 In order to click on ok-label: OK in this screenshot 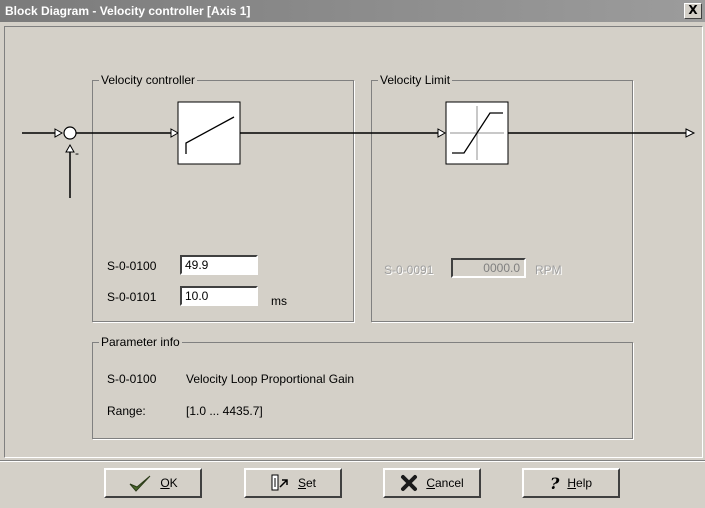, I will do `click(169, 483)`.